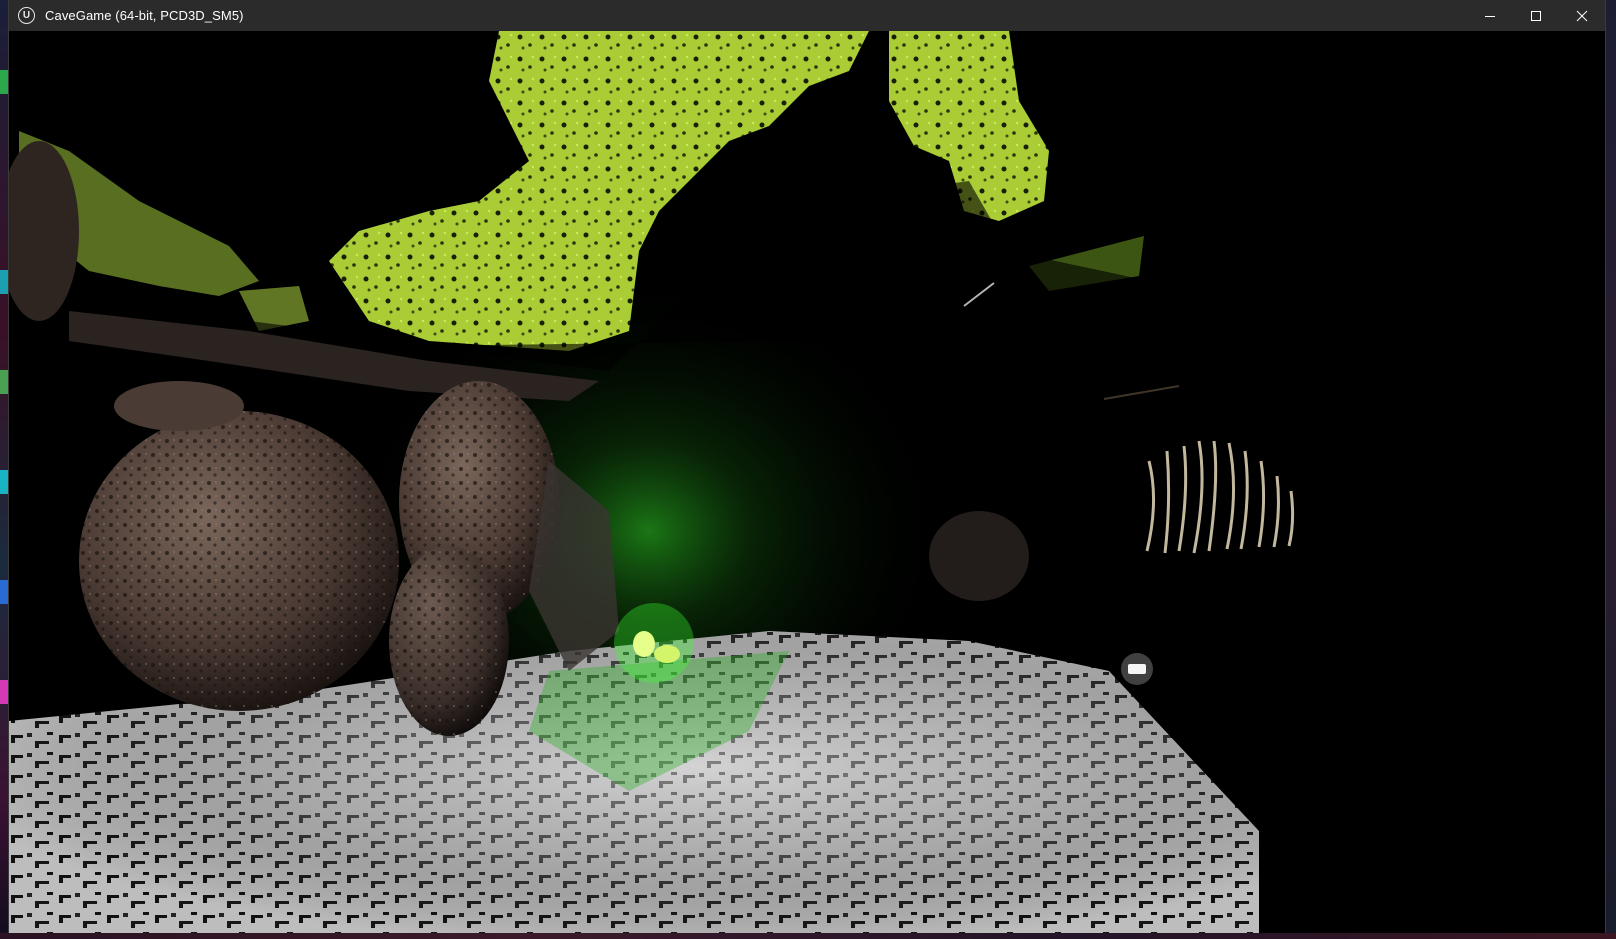 The height and width of the screenshot is (939, 1616). What do you see at coordinates (1137, 669) in the screenshot?
I see `distant-lamp` at bounding box center [1137, 669].